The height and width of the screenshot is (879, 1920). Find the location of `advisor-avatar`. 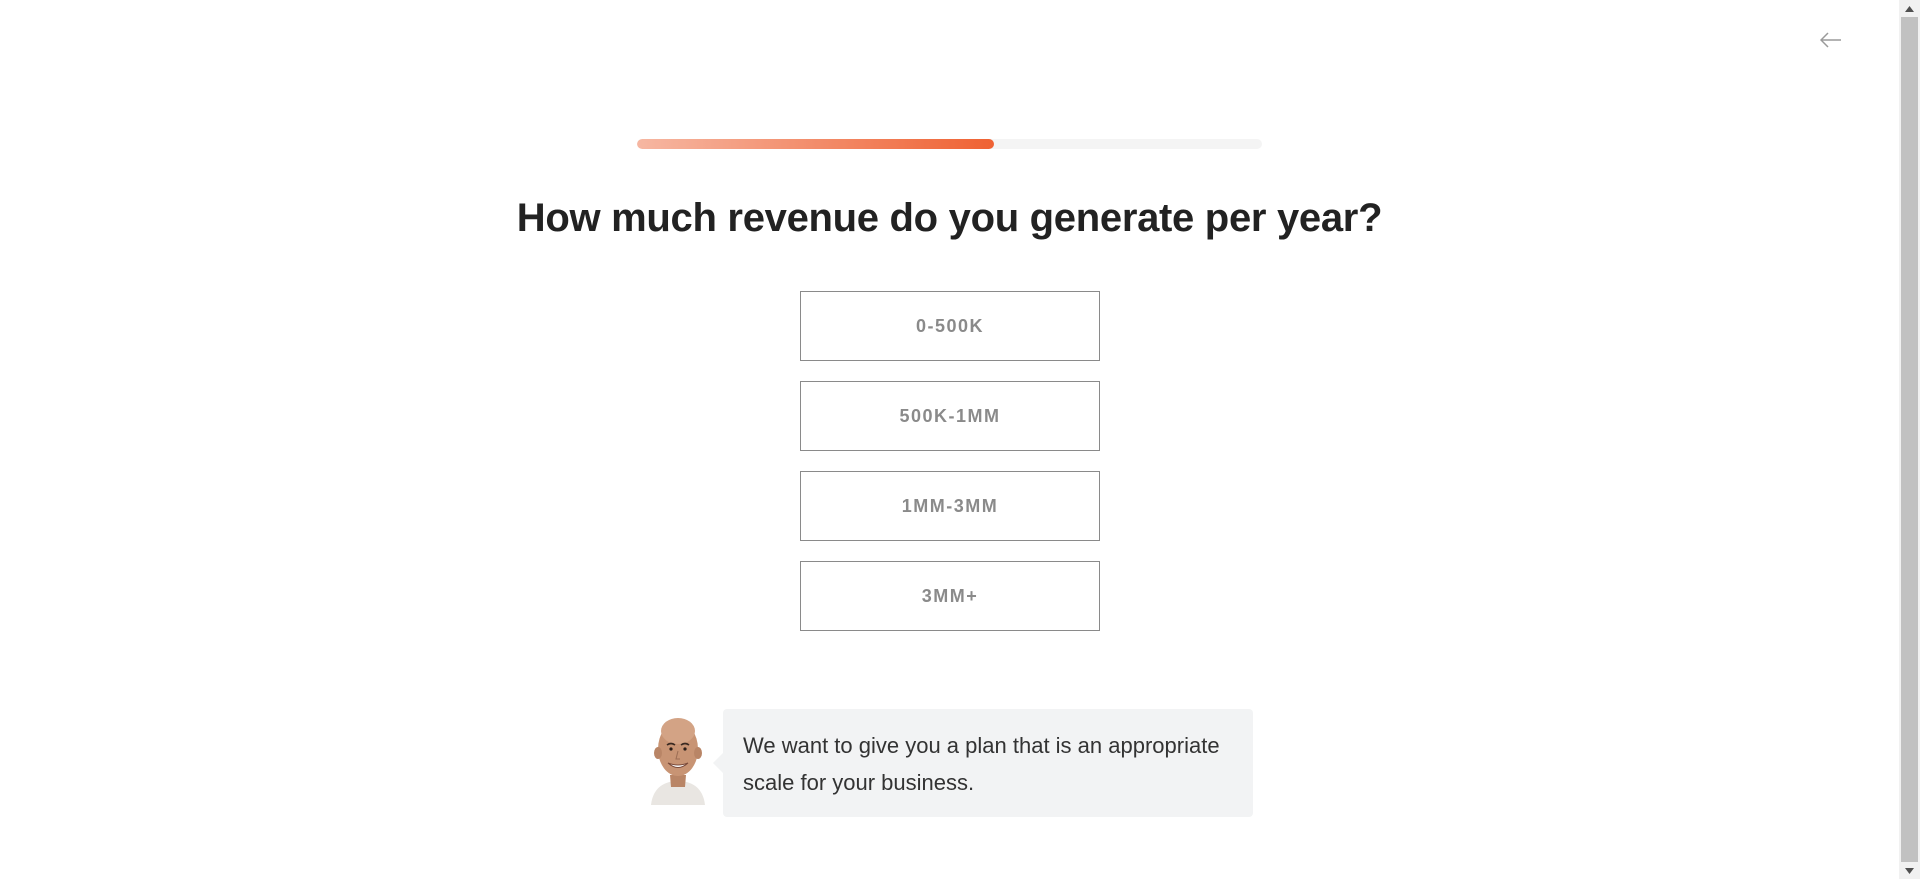

advisor-avatar is located at coordinates (678, 761).